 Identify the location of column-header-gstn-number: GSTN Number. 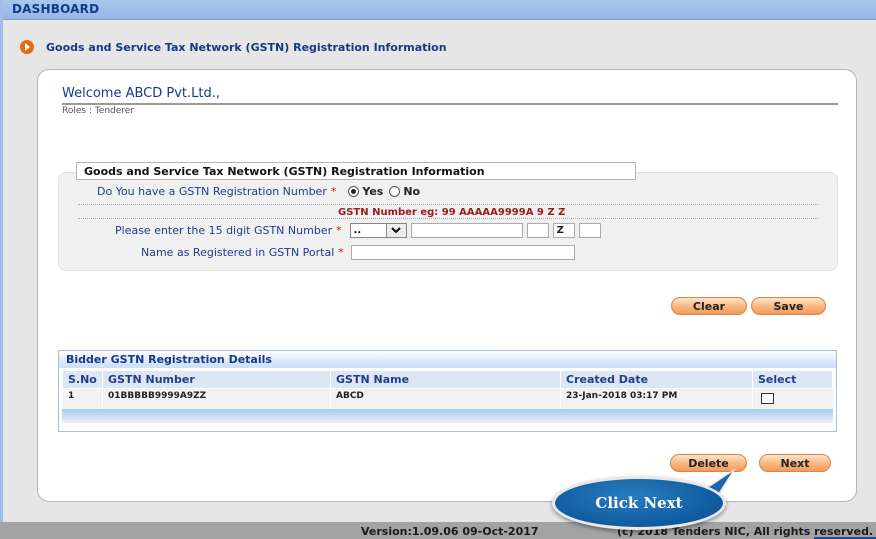
(216, 379).